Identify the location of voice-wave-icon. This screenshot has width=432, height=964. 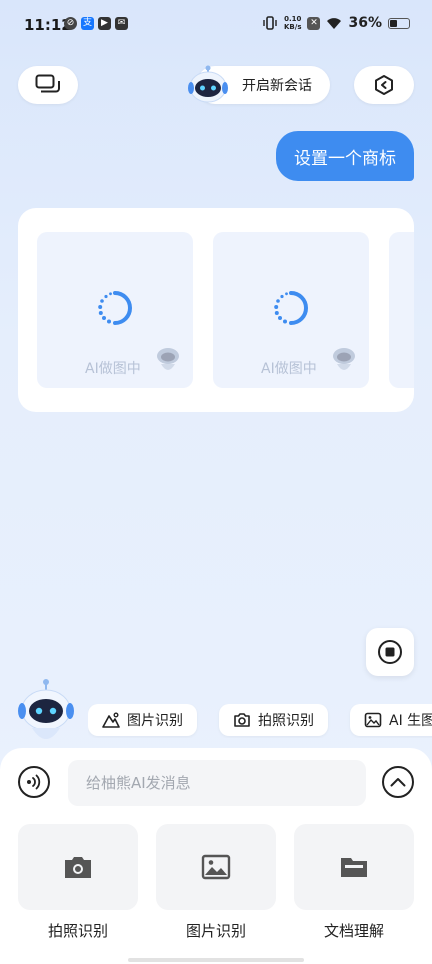
(34, 782).